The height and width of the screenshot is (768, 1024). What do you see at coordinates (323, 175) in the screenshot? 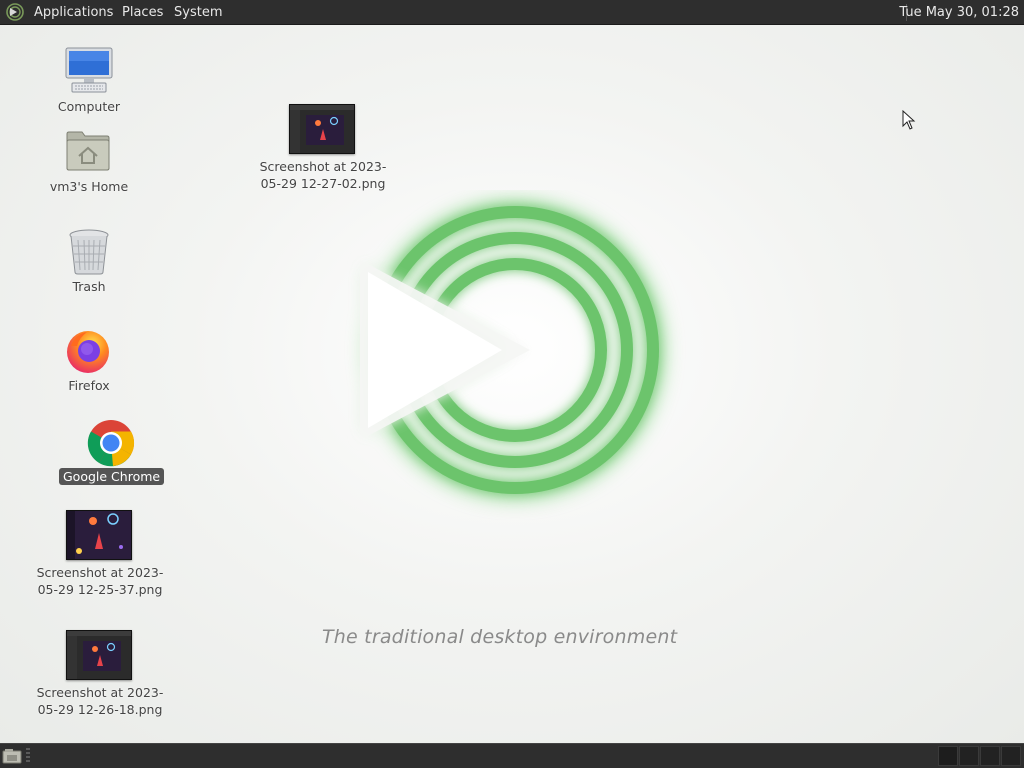
I see `desktop-icon-label: Screenshot at 2023-05-29 12-27-02.png` at bounding box center [323, 175].